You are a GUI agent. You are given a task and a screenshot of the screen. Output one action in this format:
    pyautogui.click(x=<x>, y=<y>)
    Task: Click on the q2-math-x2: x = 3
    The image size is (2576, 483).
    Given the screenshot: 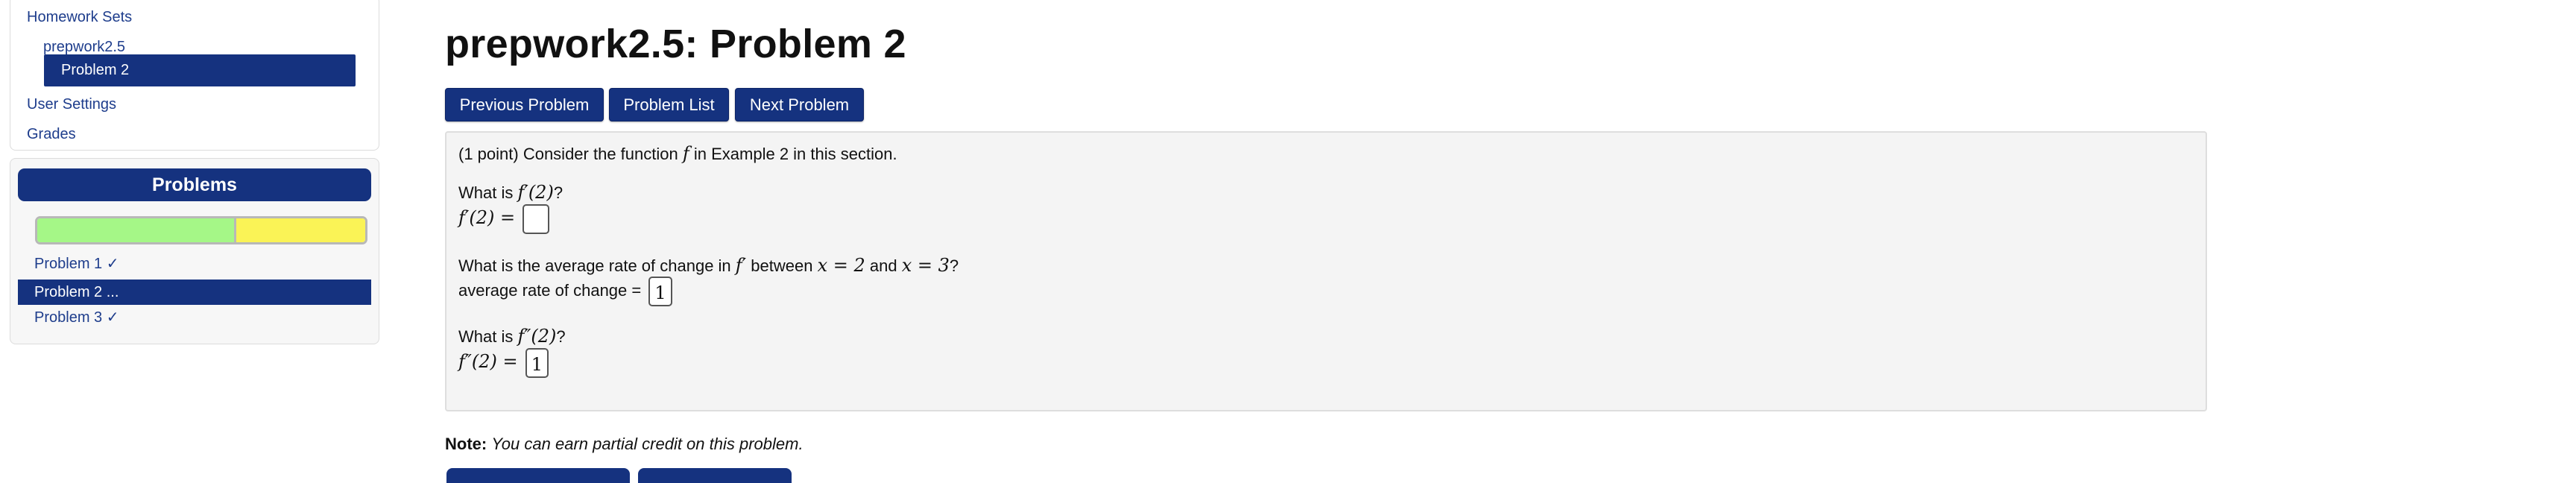 What is the action you would take?
    pyautogui.click(x=926, y=265)
    